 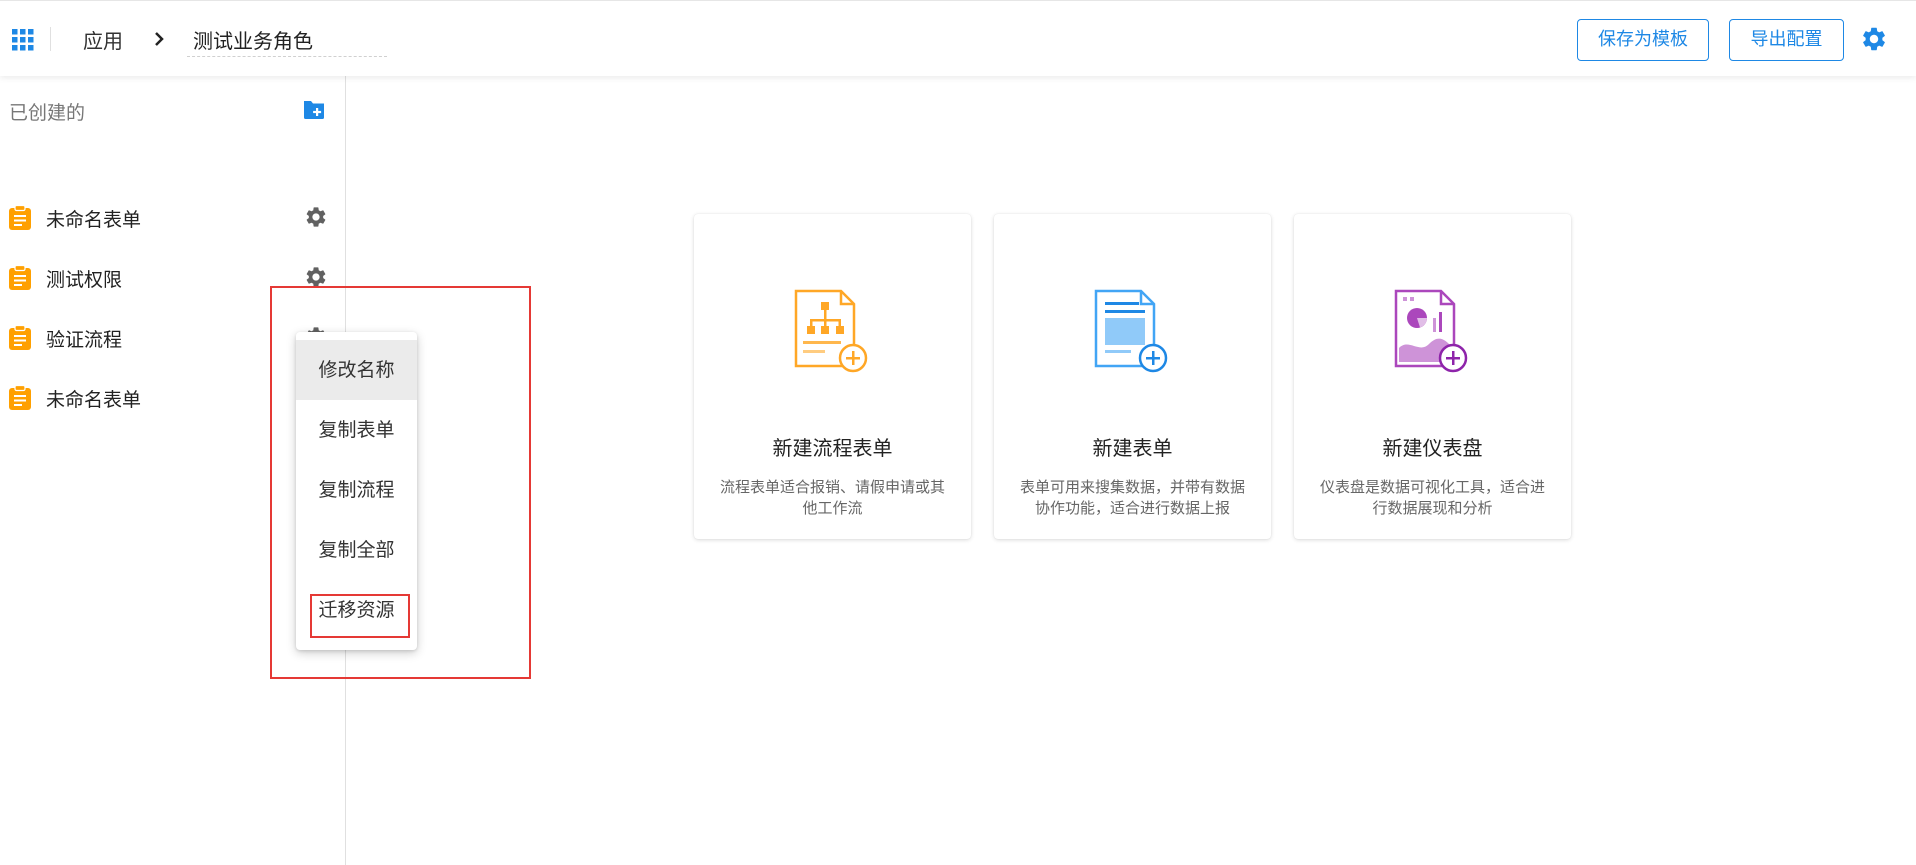 What do you see at coordinates (1786, 40) in the screenshot?
I see `export-config-button: 导出配置` at bounding box center [1786, 40].